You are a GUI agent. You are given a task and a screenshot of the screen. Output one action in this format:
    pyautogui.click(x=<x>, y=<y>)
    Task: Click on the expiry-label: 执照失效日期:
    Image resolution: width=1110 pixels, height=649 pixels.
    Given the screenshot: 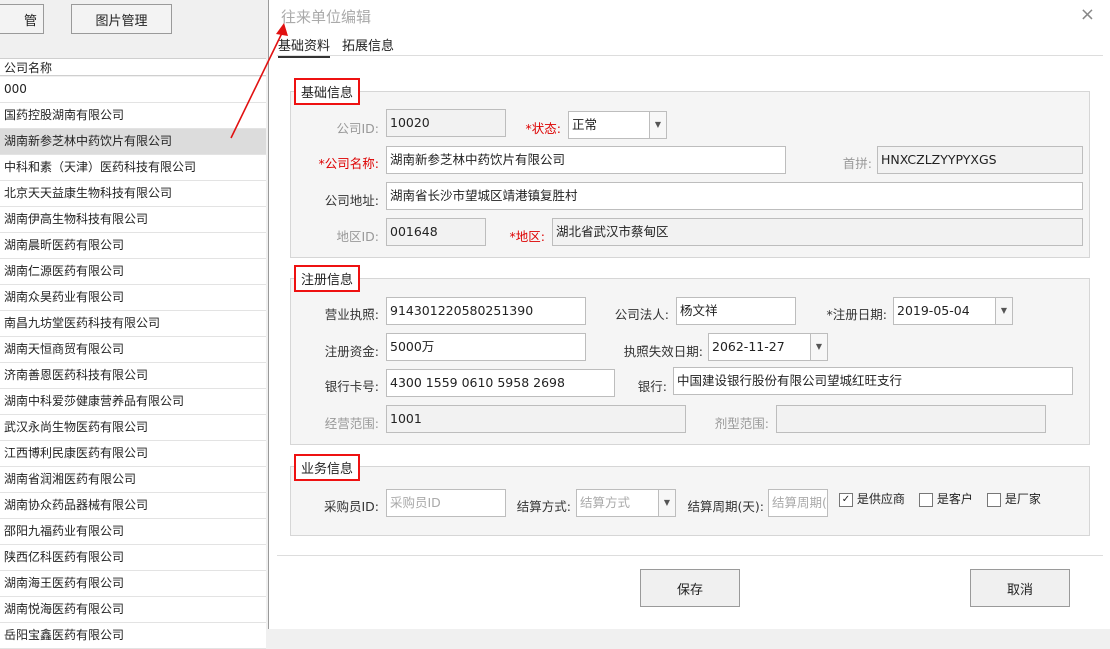 What is the action you would take?
    pyautogui.click(x=663, y=351)
    